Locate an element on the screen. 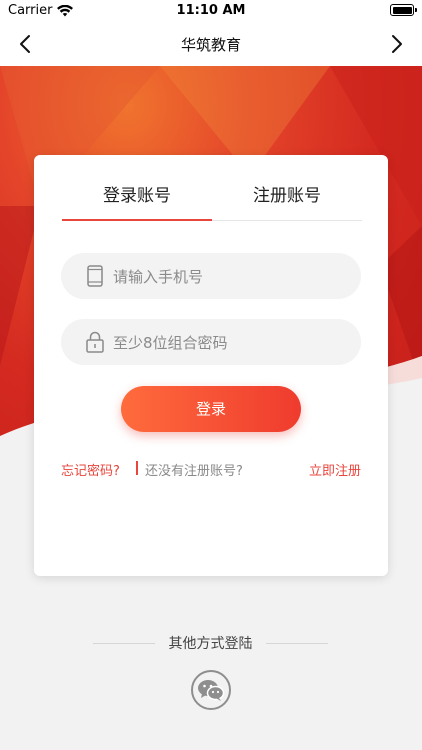 The height and width of the screenshot is (750, 422). no-account-text: 还没有注册账号? is located at coordinates (194, 471).